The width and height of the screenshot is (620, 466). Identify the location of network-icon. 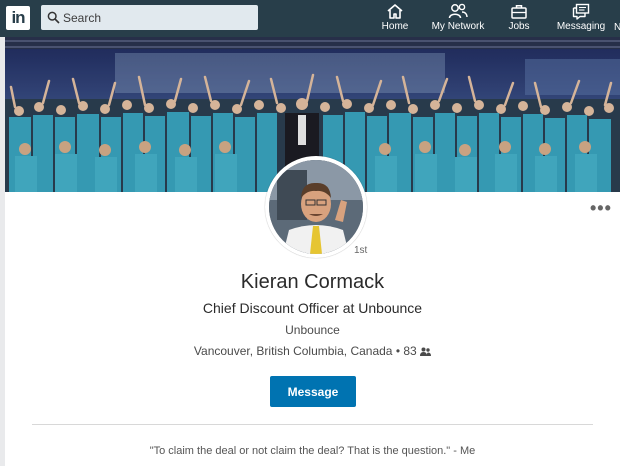
(458, 11).